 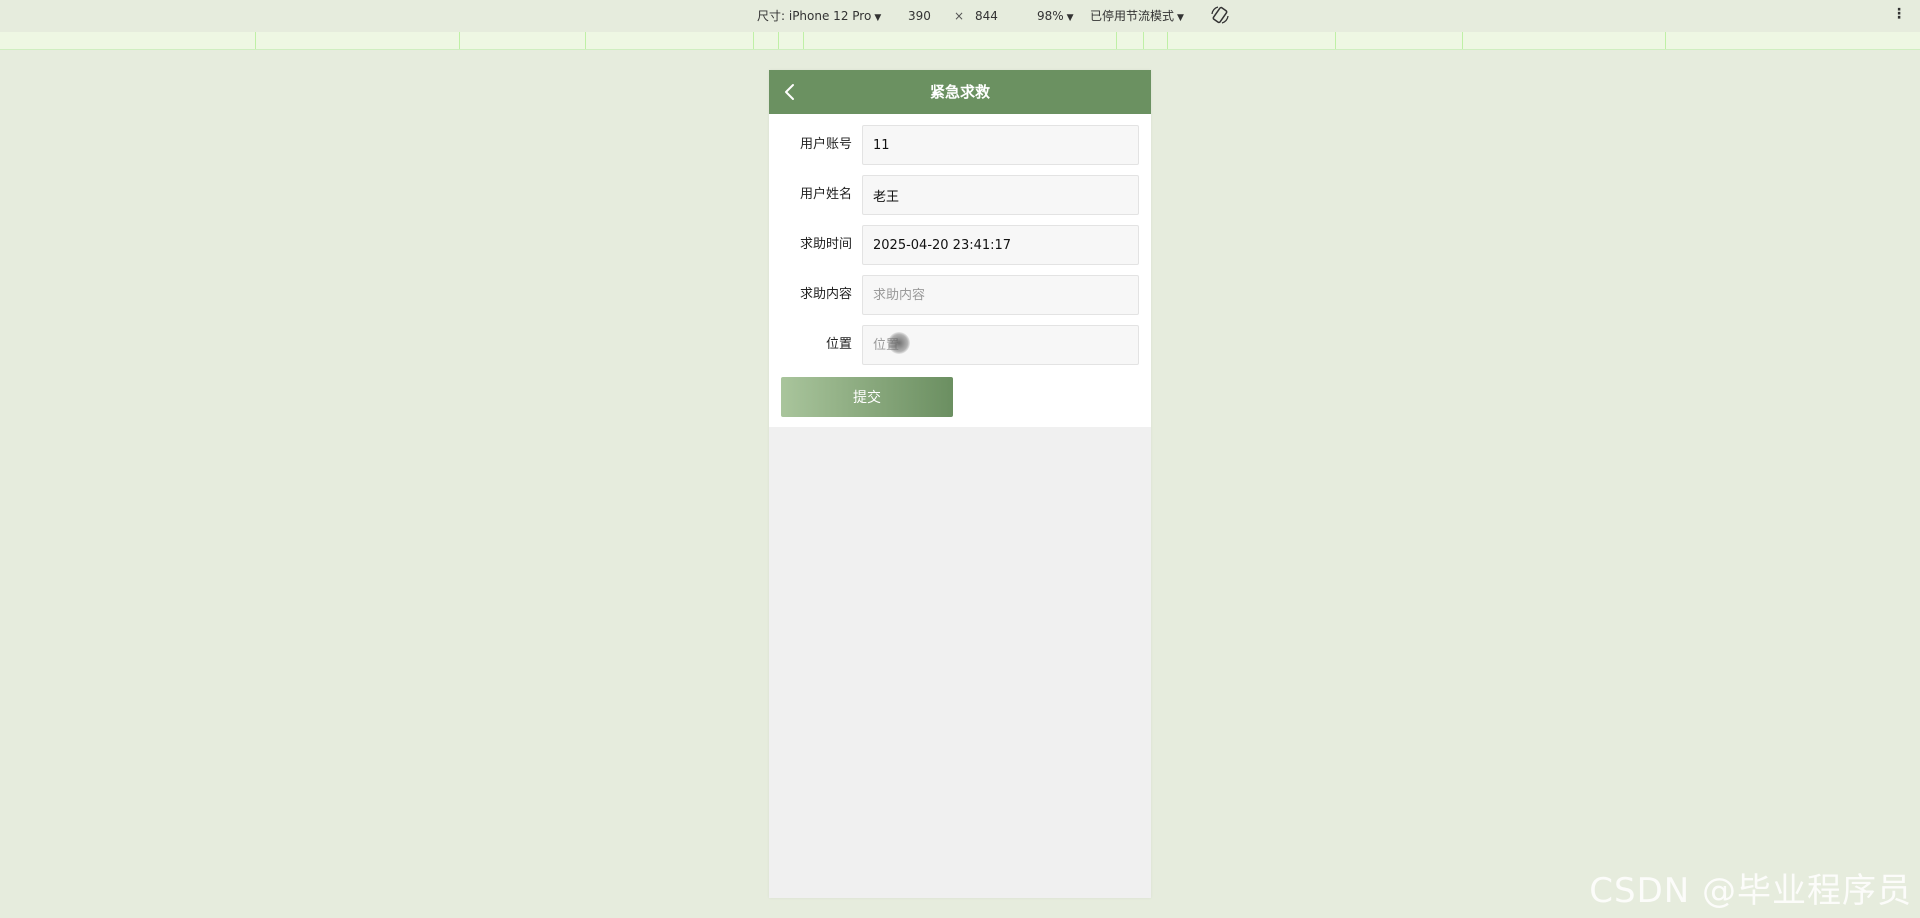 What do you see at coordinates (960, 270) in the screenshot?
I see `rescue-form: 用户账号 用户姓名 求助时间 求助内容 位置 提交` at bounding box center [960, 270].